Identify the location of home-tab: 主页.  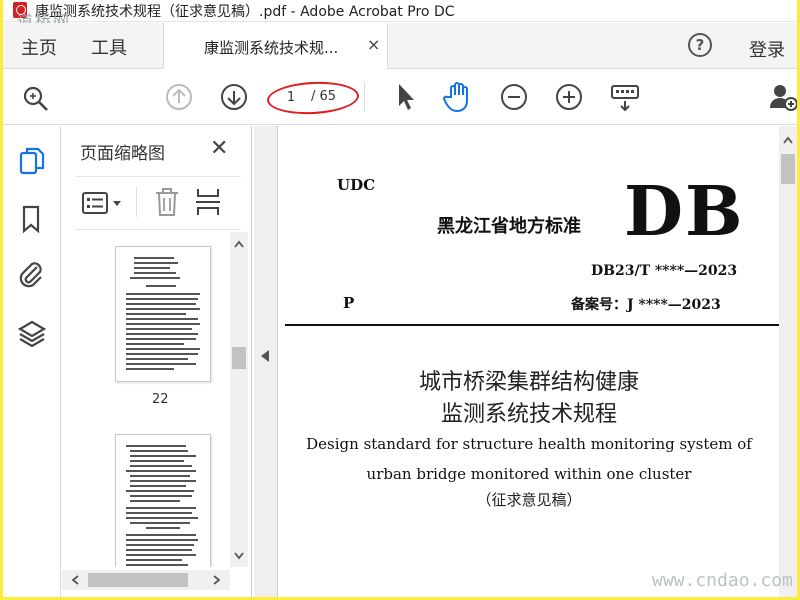
(39, 47).